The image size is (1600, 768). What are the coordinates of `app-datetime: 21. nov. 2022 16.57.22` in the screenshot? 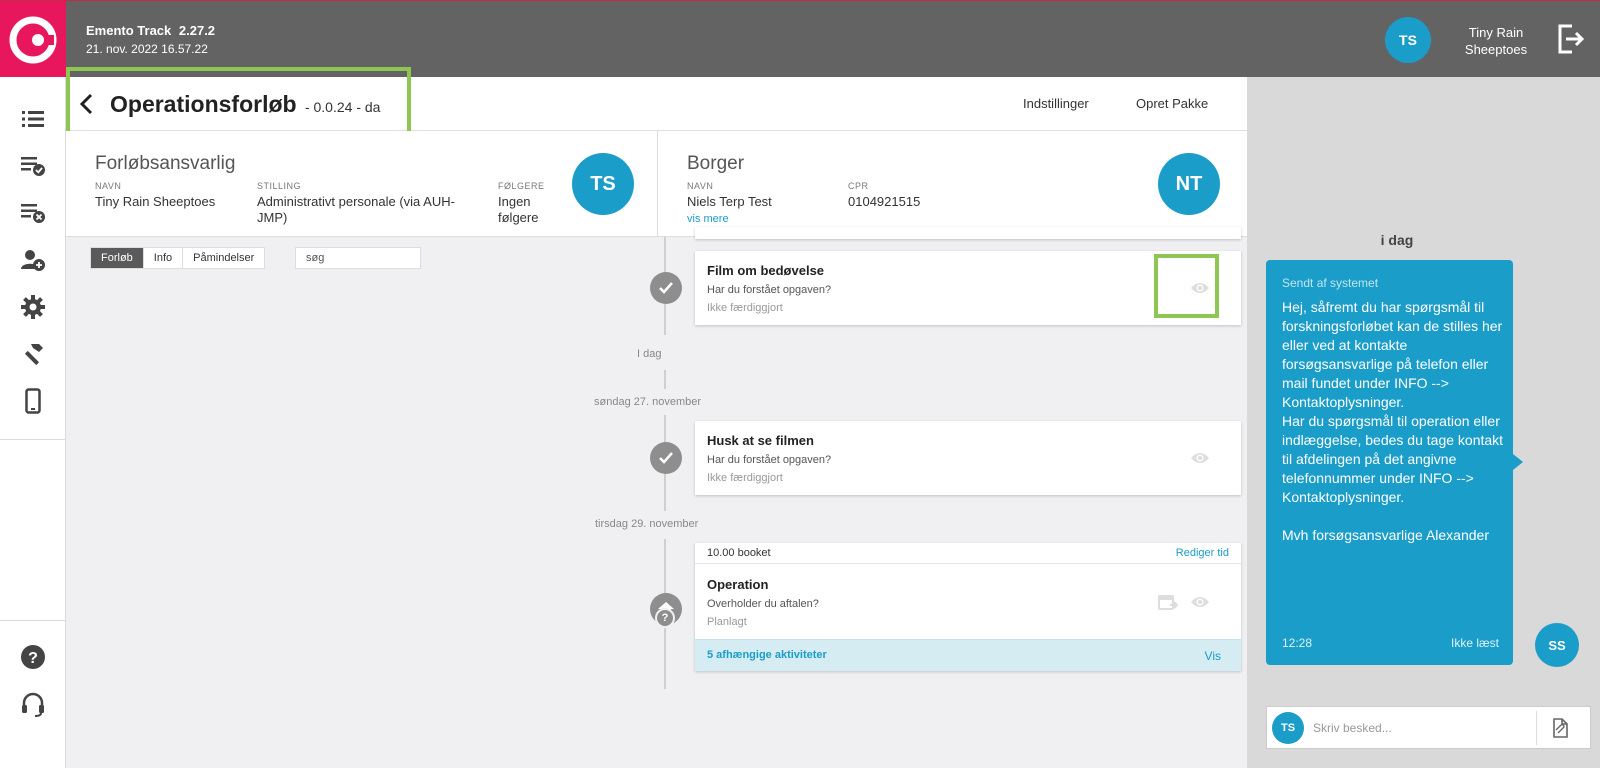 It's located at (147, 49).